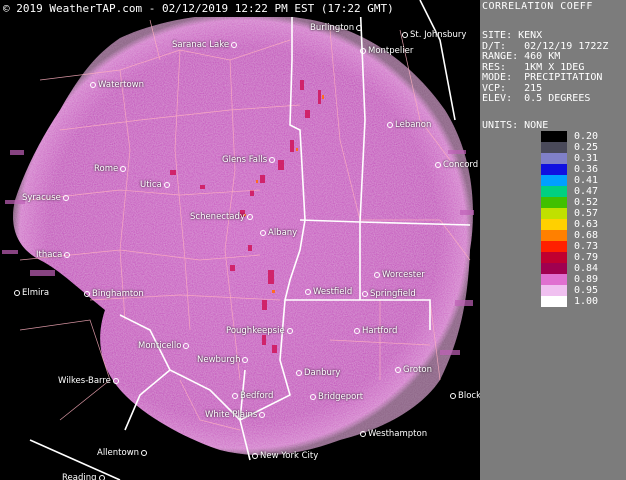 This screenshot has height=480, width=626. What do you see at coordinates (322, 373) in the screenshot?
I see `city-name: Danbury` at bounding box center [322, 373].